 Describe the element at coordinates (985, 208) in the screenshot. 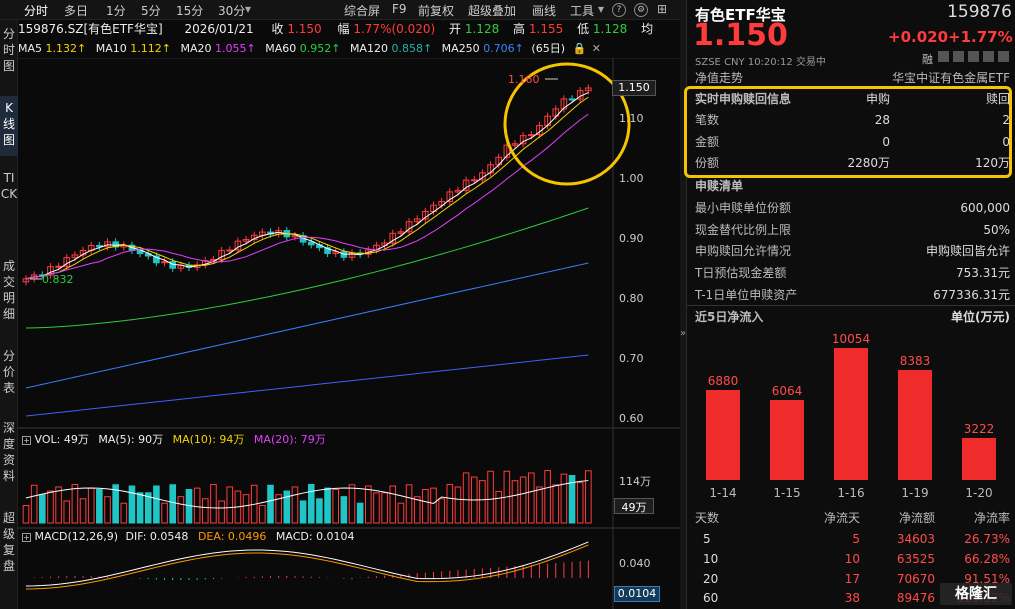

I see `list-value: 600,000` at that location.